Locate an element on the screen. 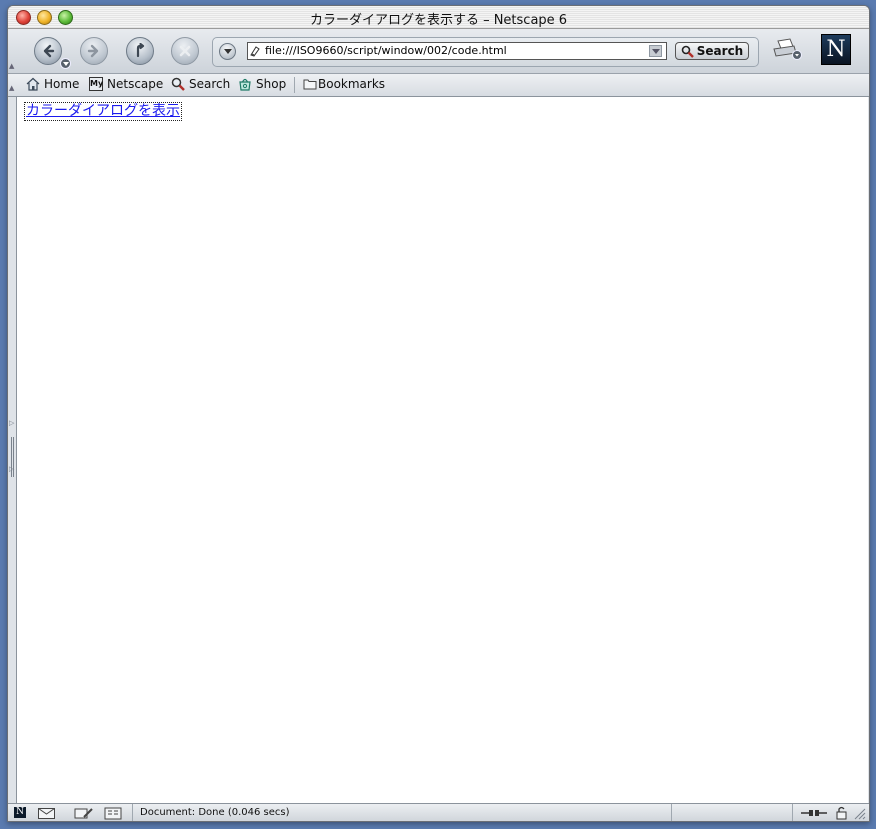  forward-button is located at coordinates (94, 51).